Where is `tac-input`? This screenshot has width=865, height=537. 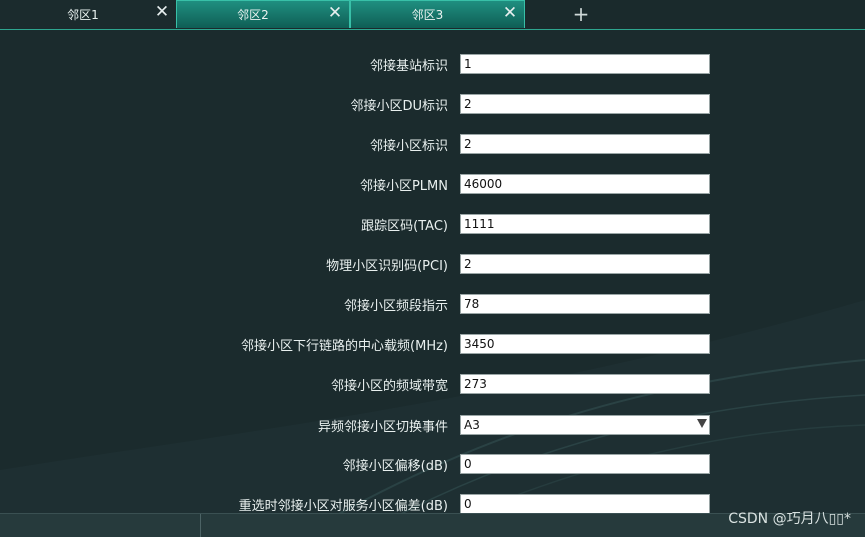
tac-input is located at coordinates (585, 224).